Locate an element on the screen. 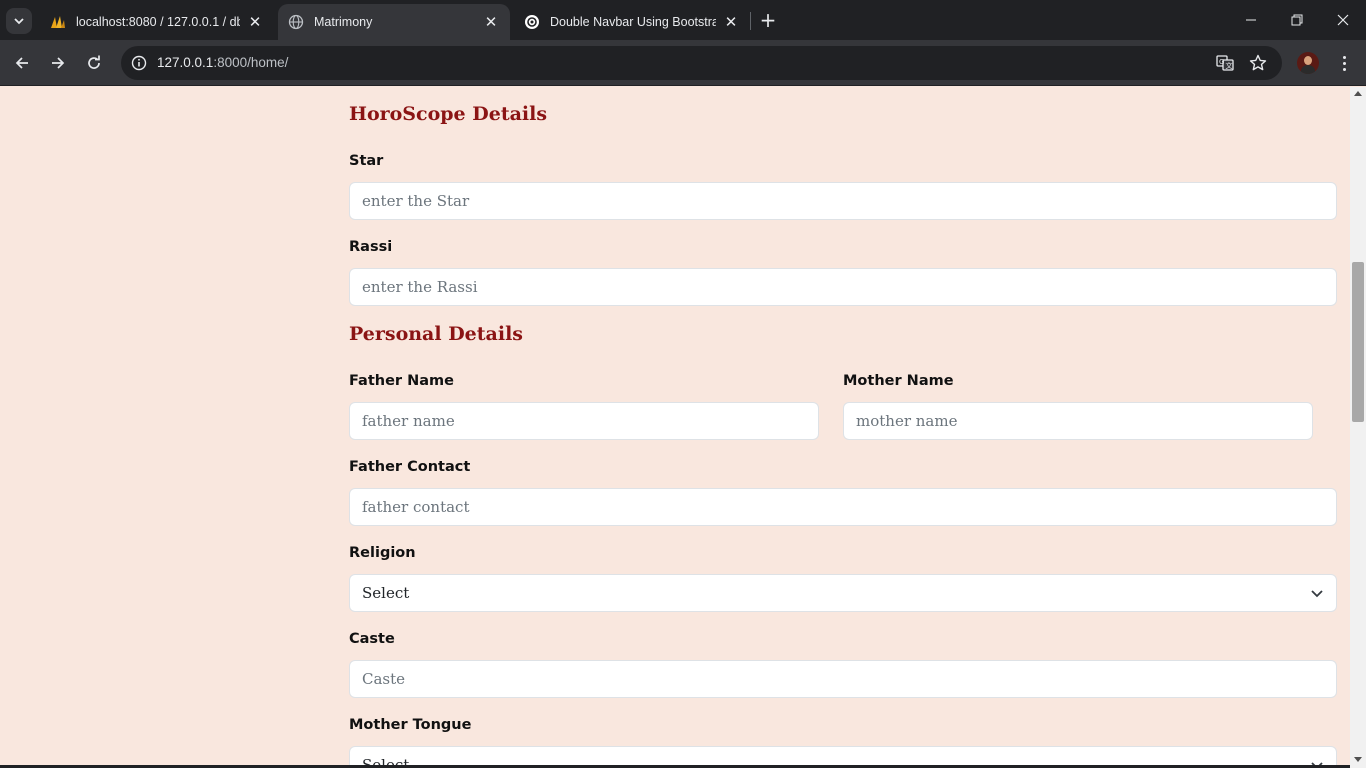  close-window-button is located at coordinates (1343, 20).